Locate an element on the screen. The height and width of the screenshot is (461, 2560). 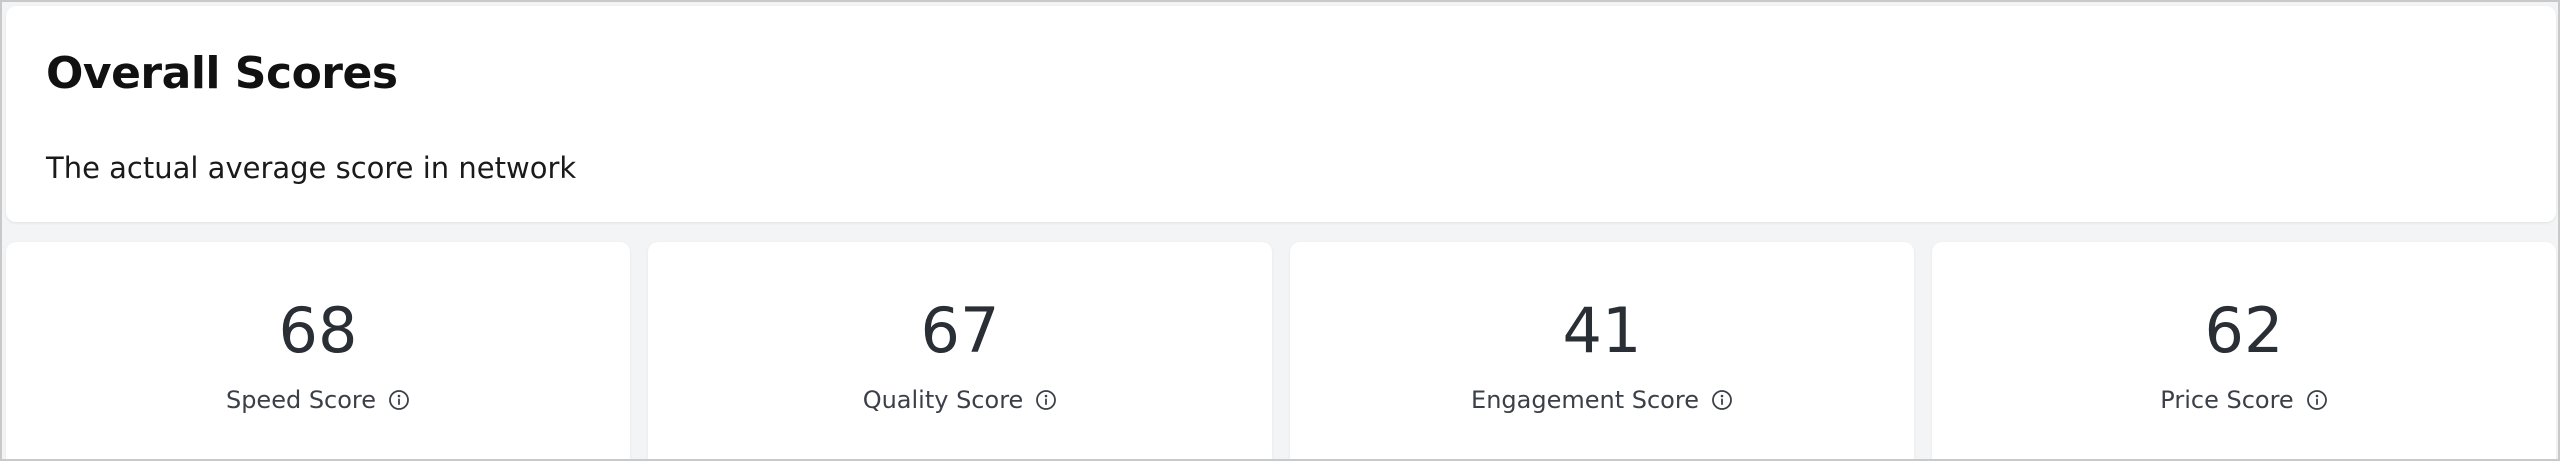
score-label-row: Engagement Score is located at coordinates (1602, 400).